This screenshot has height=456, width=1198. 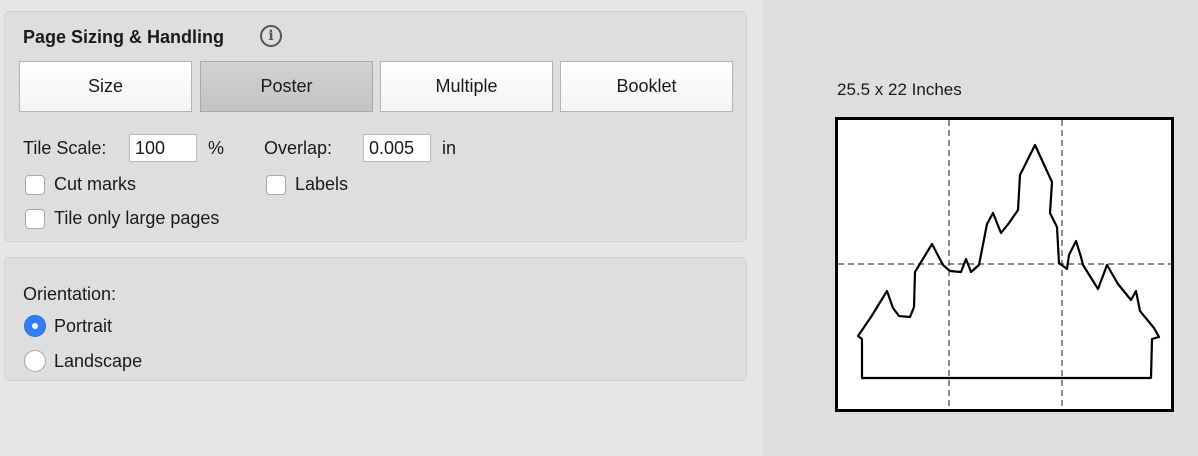 I want to click on tile-scale-label: Tile Scale:, so click(x=65, y=148).